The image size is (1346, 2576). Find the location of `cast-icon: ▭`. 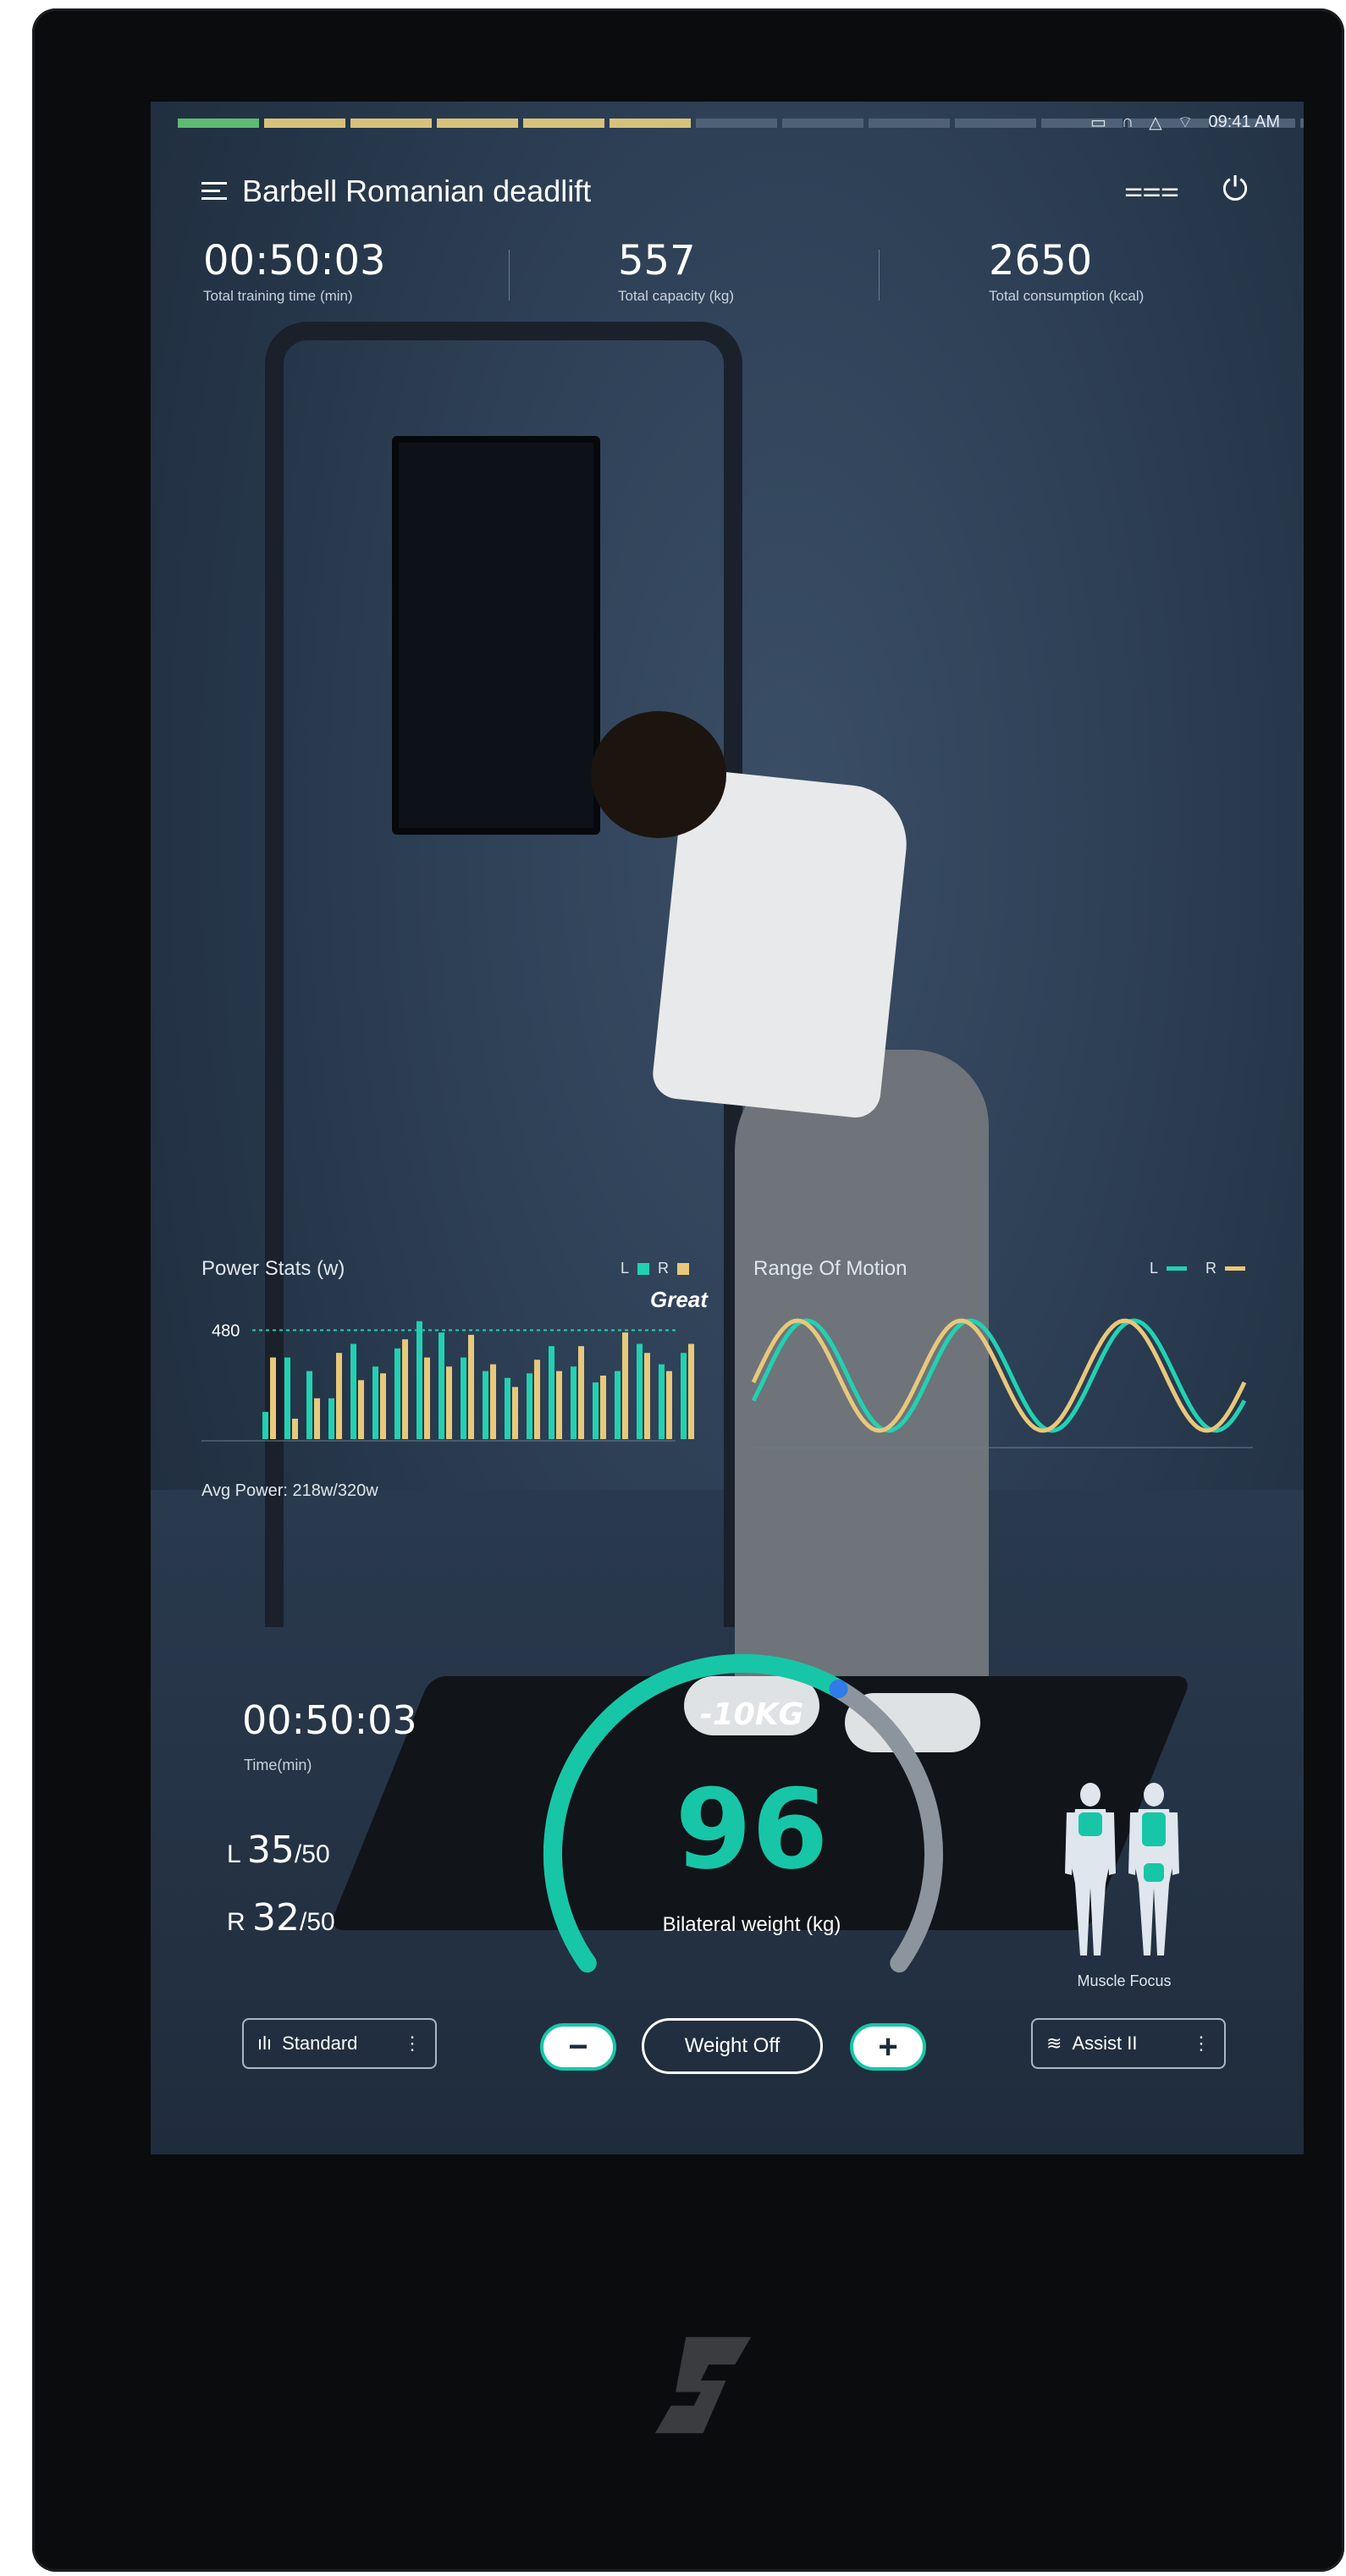

cast-icon: ▭ is located at coordinates (1098, 123).